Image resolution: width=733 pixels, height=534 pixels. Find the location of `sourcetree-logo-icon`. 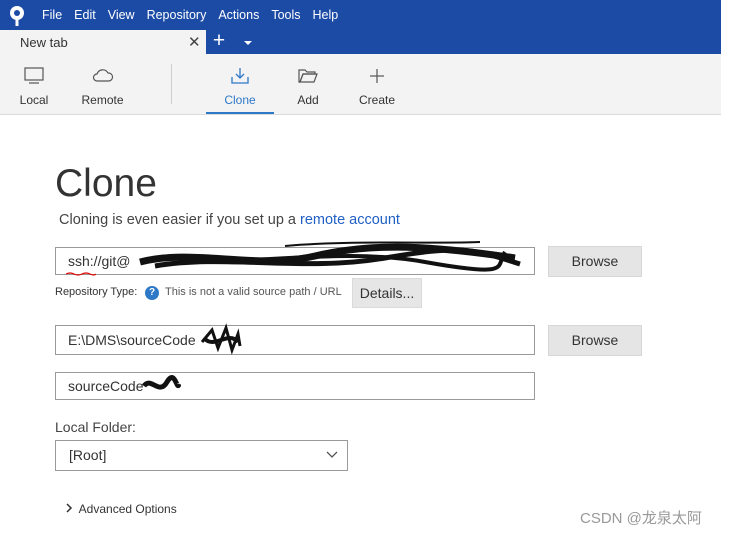

sourcetree-logo-icon is located at coordinates (17, 16).